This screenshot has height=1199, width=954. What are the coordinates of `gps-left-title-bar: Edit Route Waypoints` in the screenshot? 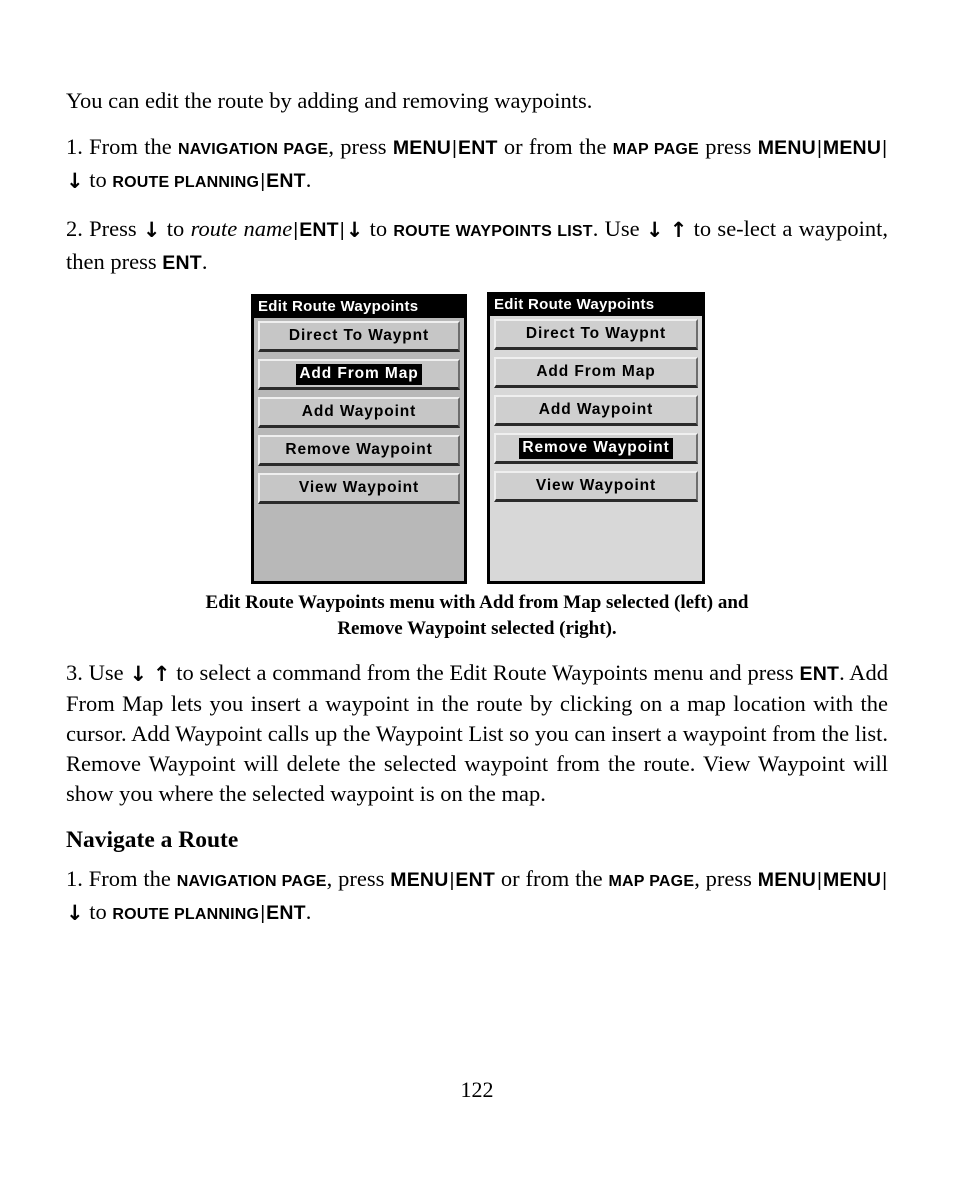 It's located at (359, 307).